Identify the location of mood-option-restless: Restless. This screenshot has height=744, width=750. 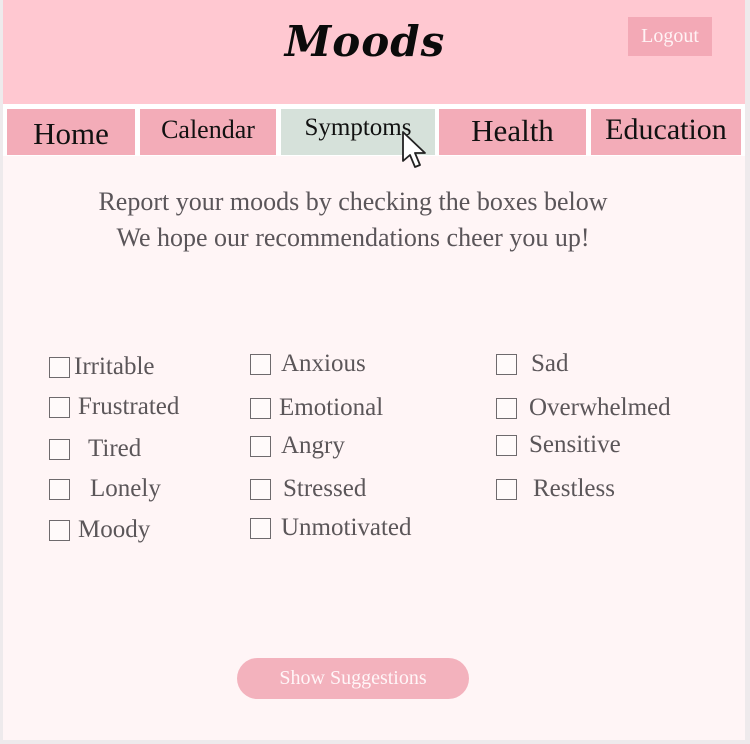
(555, 489).